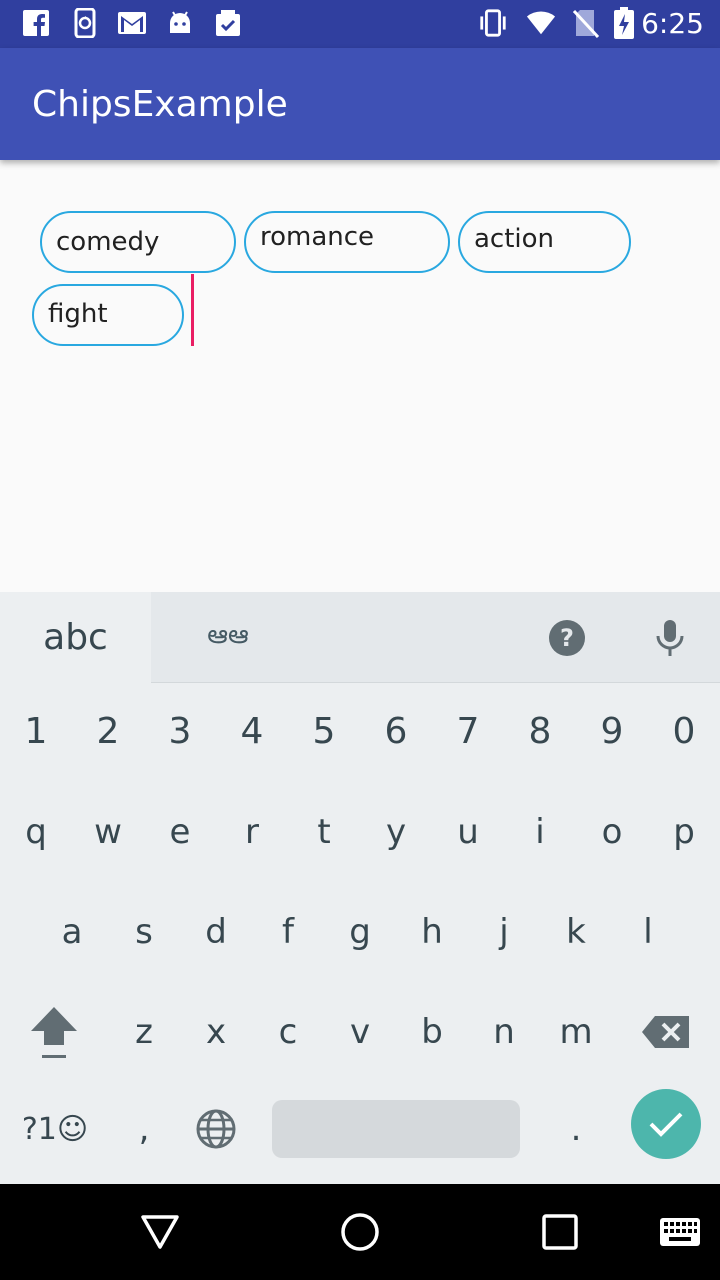  What do you see at coordinates (55, 1129) in the screenshot?
I see `symbols-key: ?1☺` at bounding box center [55, 1129].